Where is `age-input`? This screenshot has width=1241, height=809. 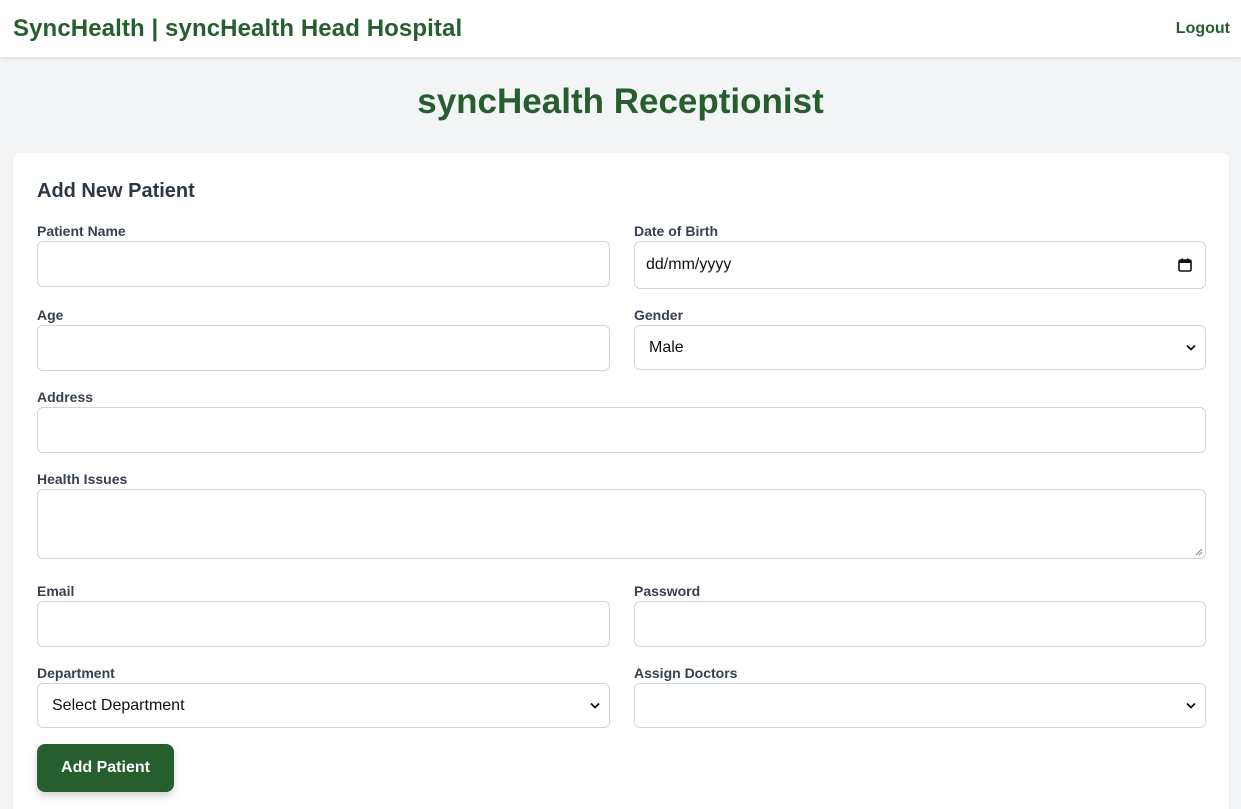
age-input is located at coordinates (323, 348).